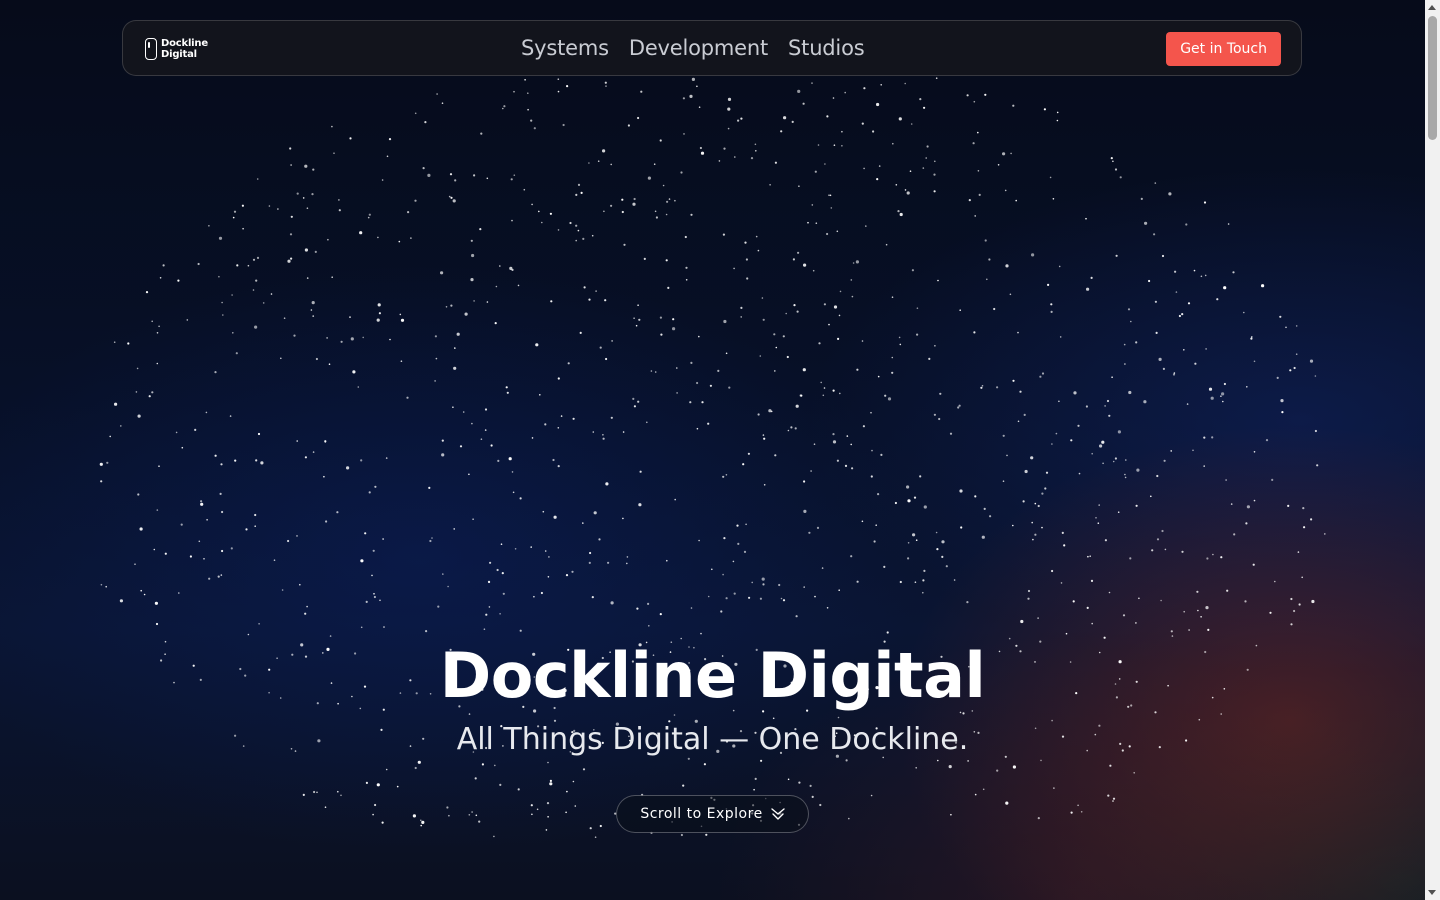 Image resolution: width=1440 pixels, height=900 pixels. Describe the element at coordinates (1432, 450) in the screenshot. I see `page-scrollbar` at that location.